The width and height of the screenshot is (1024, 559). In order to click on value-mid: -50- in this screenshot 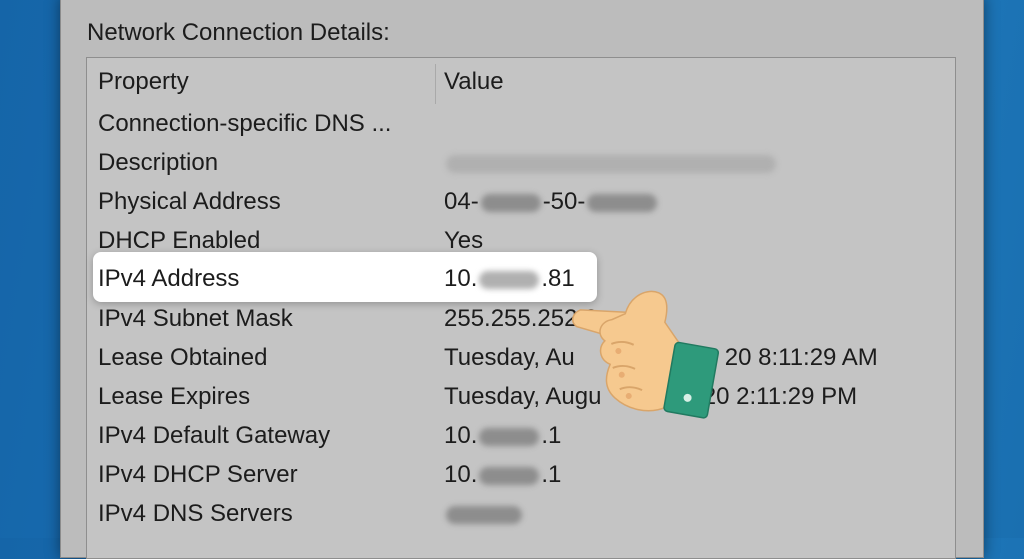, I will do `click(564, 201)`.